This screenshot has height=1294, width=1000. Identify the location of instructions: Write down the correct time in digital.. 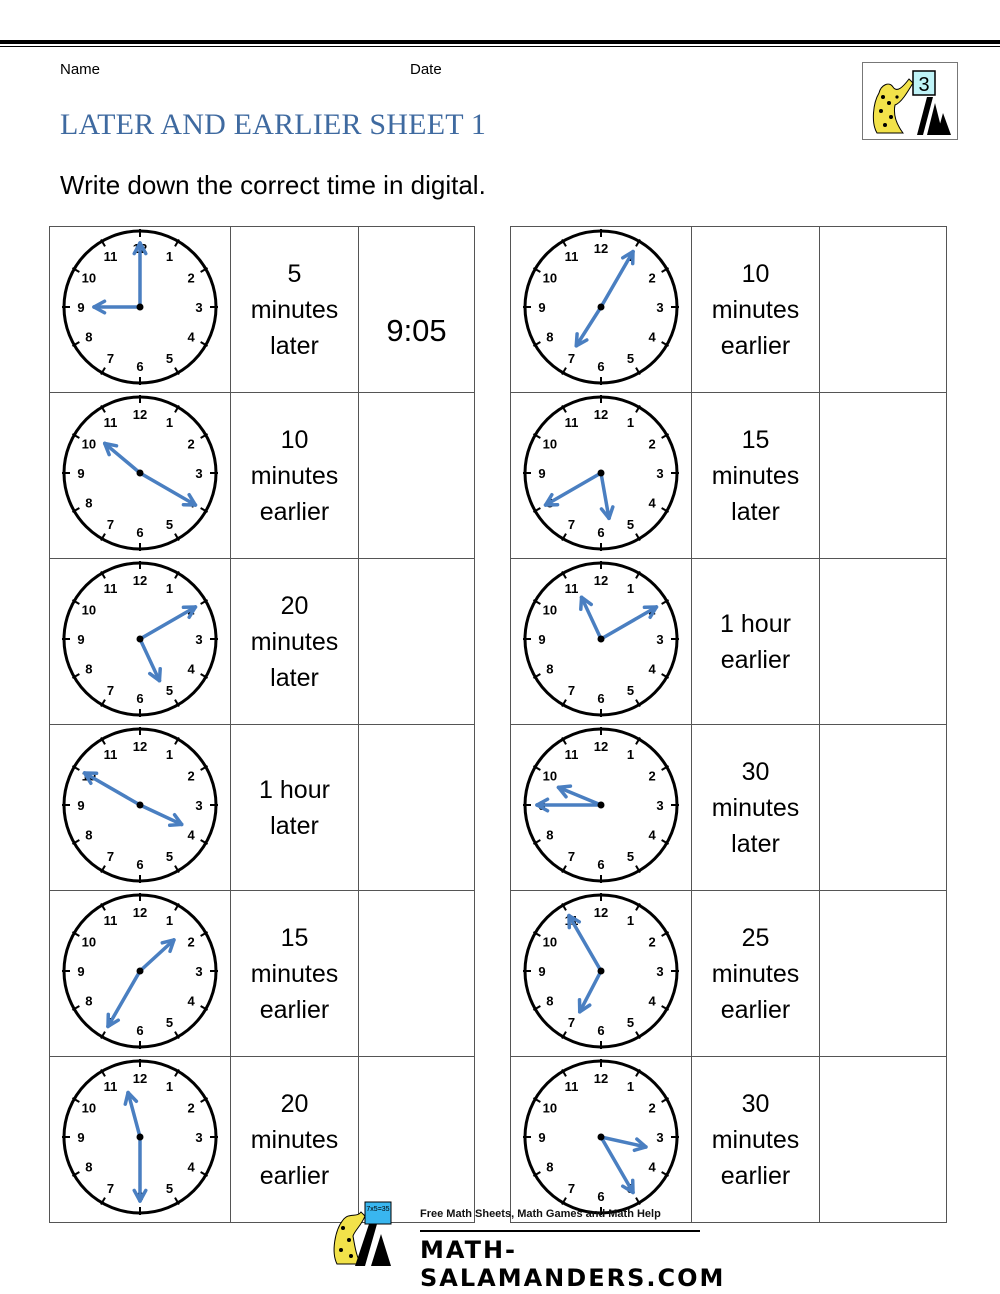
(273, 185).